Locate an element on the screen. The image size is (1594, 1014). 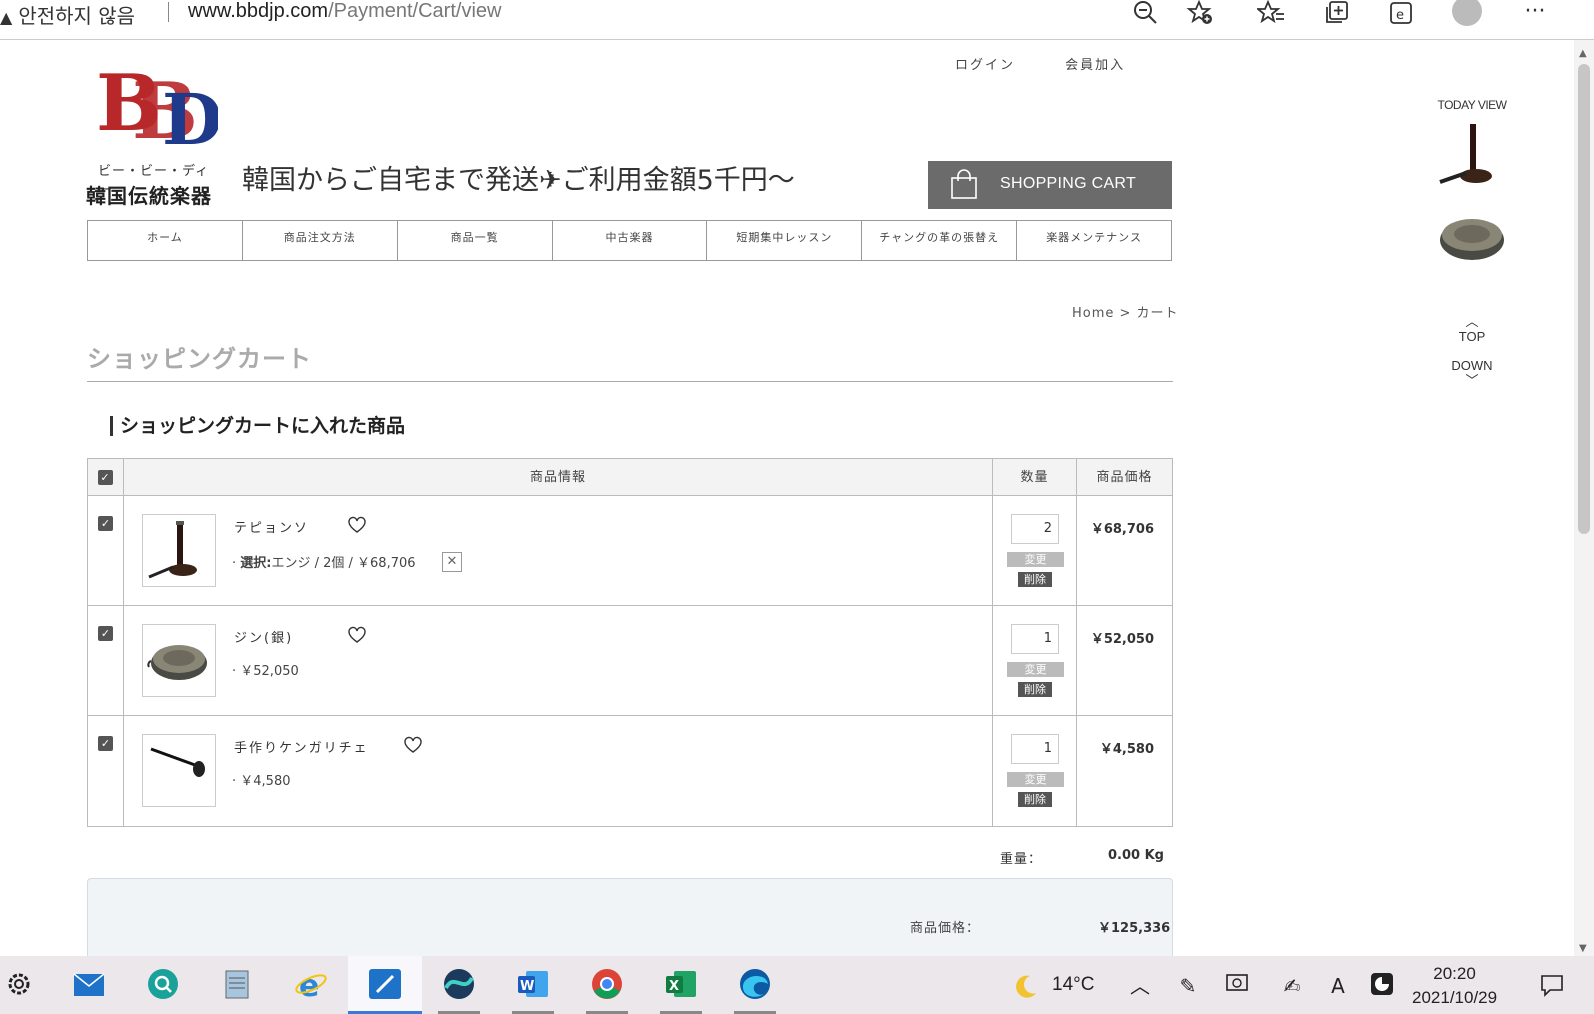
nav-item-janggu-repair: チャングの革の張替え is located at coordinates (940, 240).